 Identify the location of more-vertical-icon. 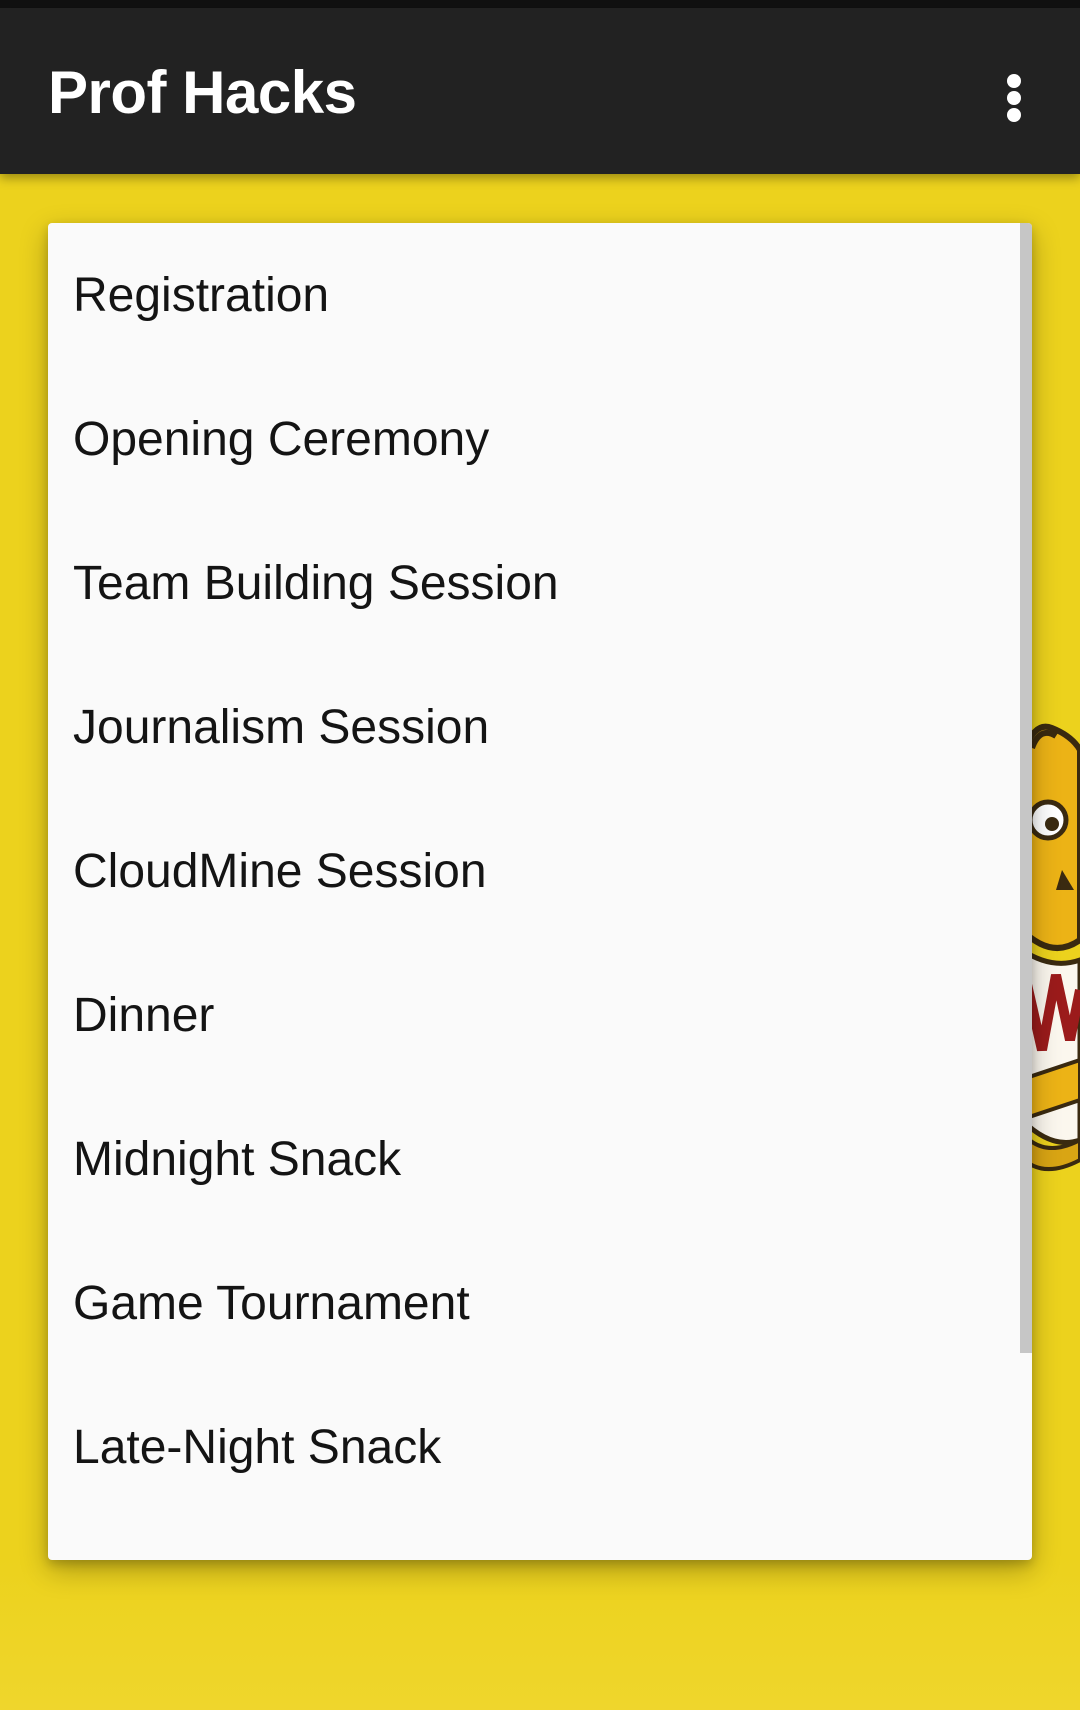
(1014, 98).